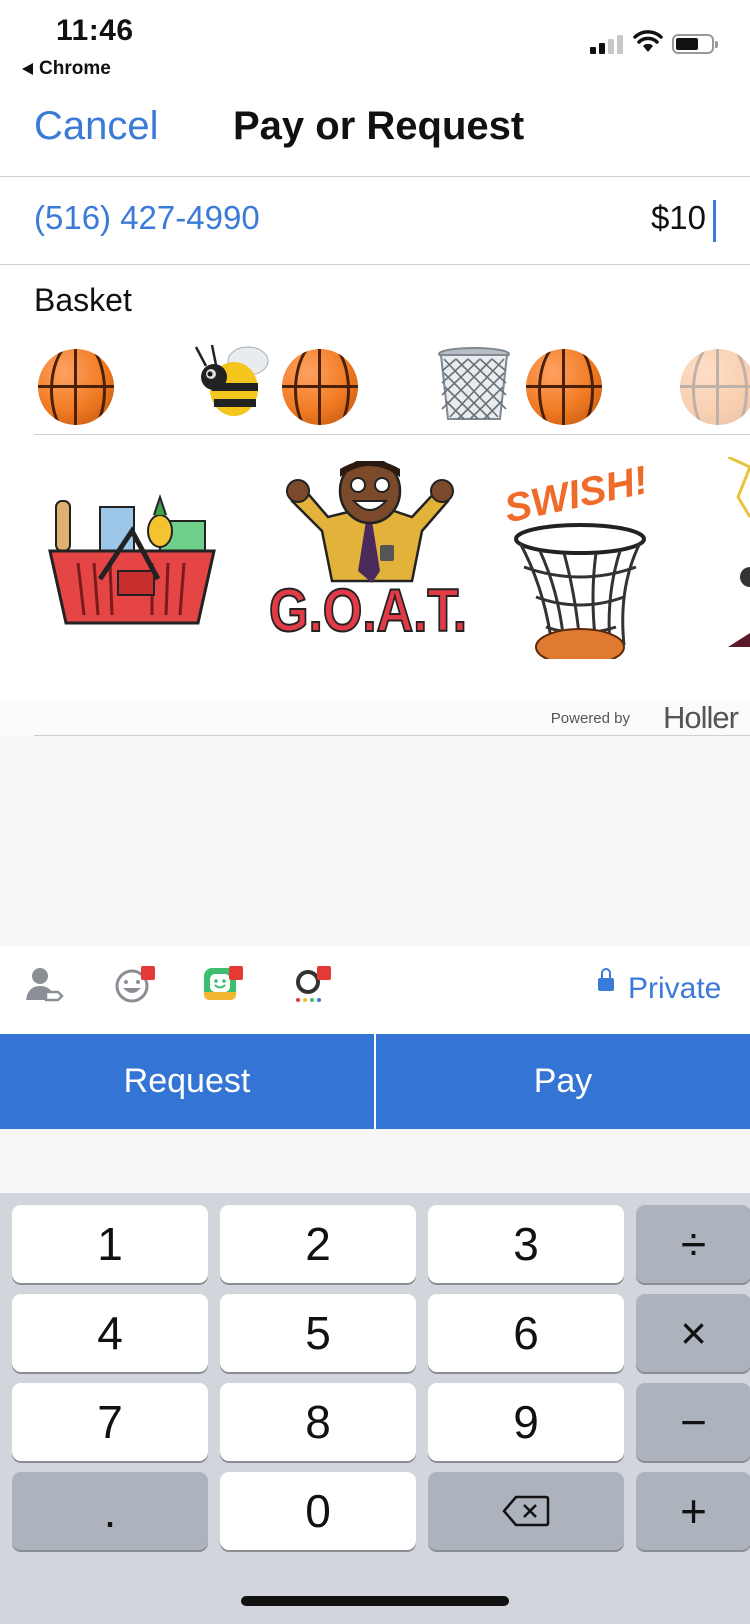 The width and height of the screenshot is (750, 1624). I want to click on lock-icon, so click(606, 984).